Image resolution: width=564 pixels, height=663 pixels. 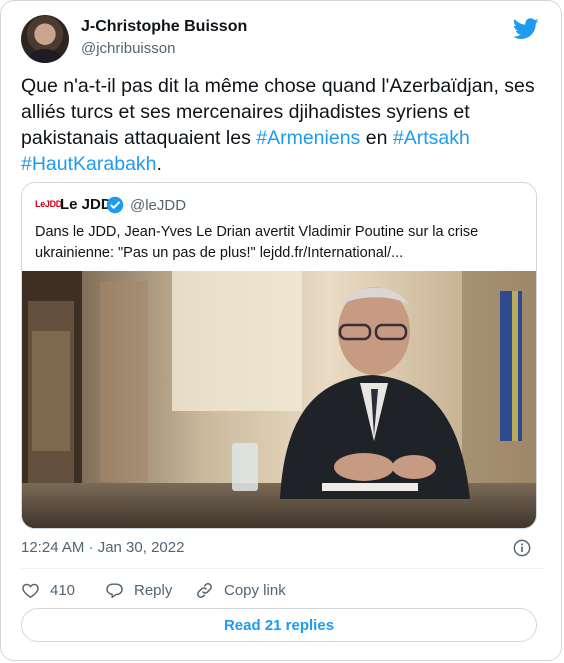 What do you see at coordinates (30, 590) in the screenshot?
I see `heart-icon` at bounding box center [30, 590].